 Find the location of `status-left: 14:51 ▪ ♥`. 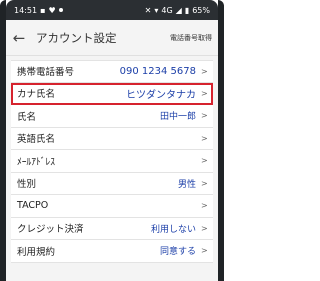

status-left: 14:51 ▪ ♥ is located at coordinates (38, 10).